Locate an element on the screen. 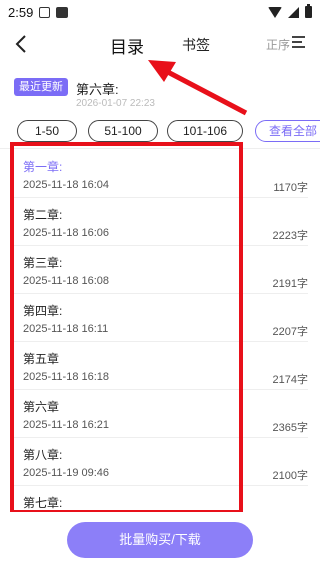 This screenshot has width=320, height=568. bottom-bar: 批量购买/下载 is located at coordinates (160, 540).